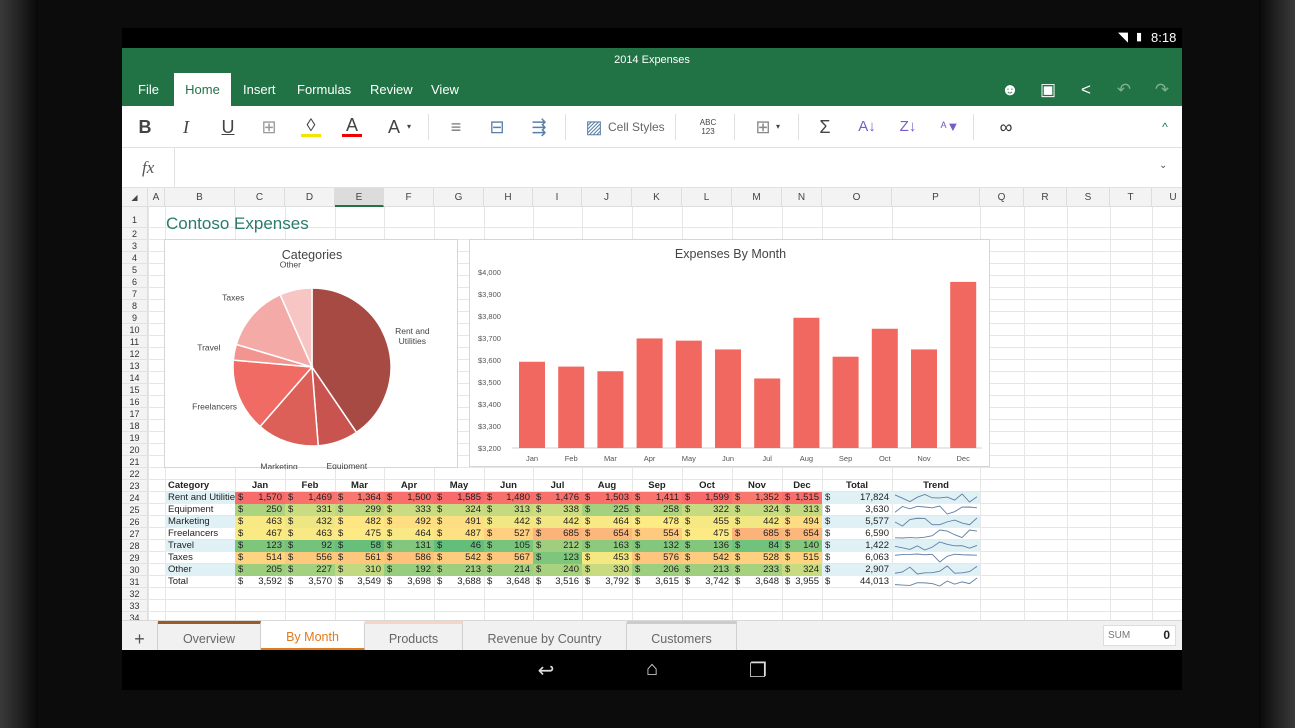 Image resolution: width=1295 pixels, height=728 pixels. Describe the element at coordinates (135, 498) in the screenshot. I see `row-header-24: 24` at that location.